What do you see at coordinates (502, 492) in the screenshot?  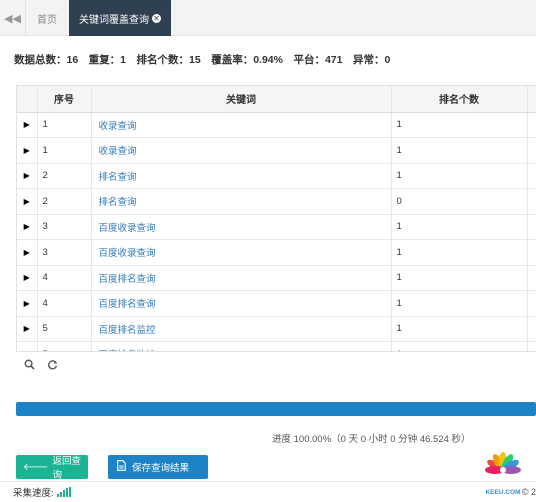 I see `logo-text: KEEU.COM` at bounding box center [502, 492].